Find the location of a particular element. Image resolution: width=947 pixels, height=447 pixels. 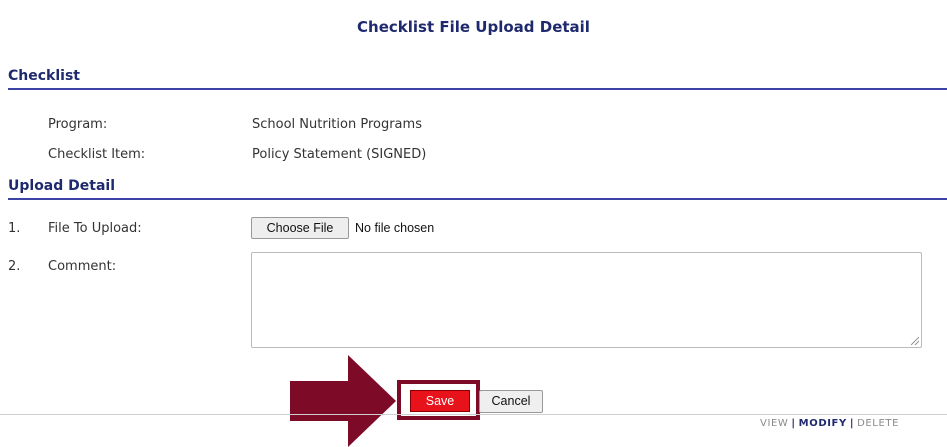

program-label: Program: is located at coordinates (78, 124).